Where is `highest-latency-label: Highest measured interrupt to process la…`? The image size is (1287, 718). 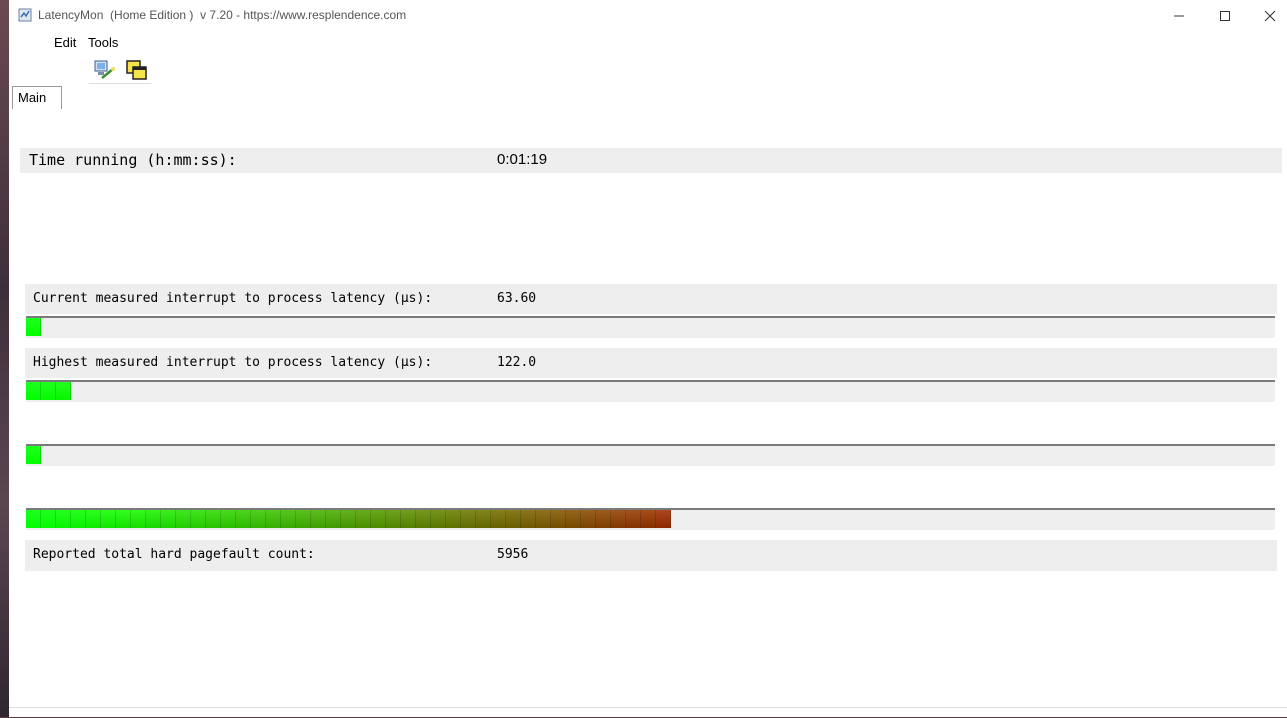
highest-latency-label: Highest measured interrupt to process la… is located at coordinates (233, 362).